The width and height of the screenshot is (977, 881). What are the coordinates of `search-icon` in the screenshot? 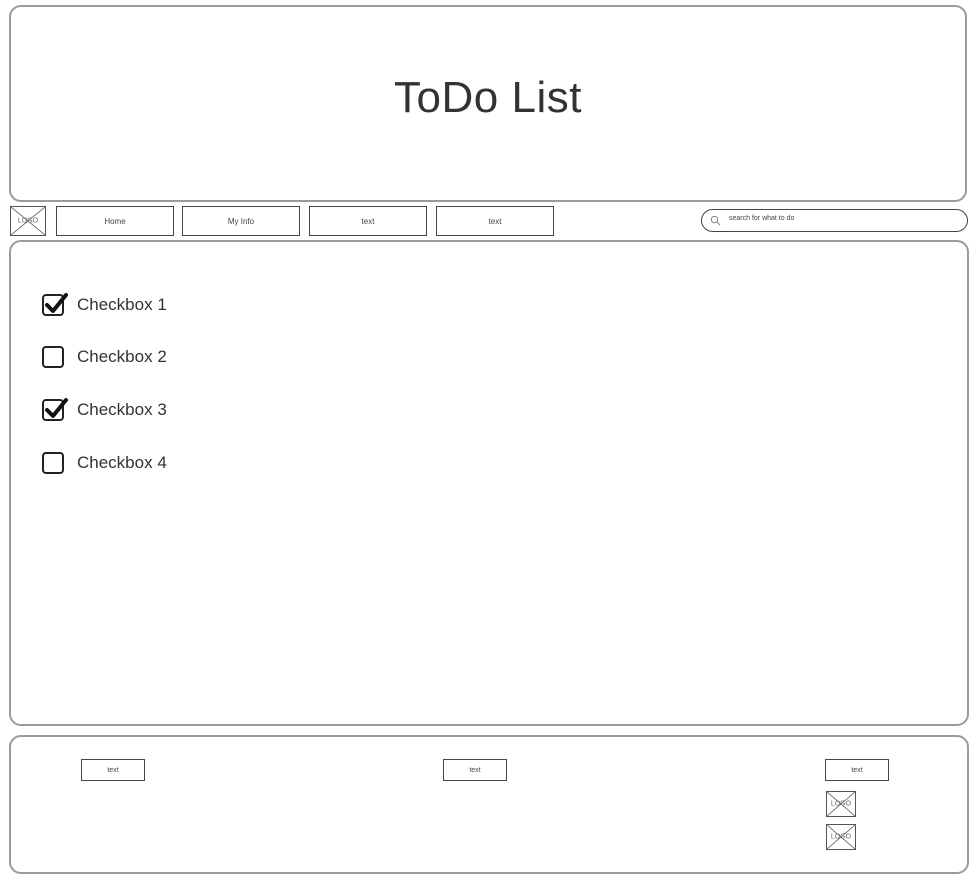 It's located at (715, 220).